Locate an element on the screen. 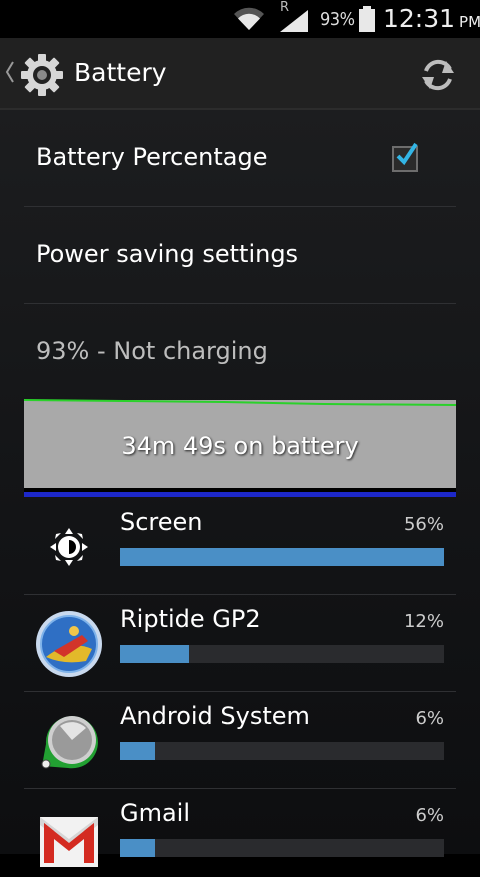 This screenshot has height=877, width=480. action-bar: Battery is located at coordinates (240, 74).